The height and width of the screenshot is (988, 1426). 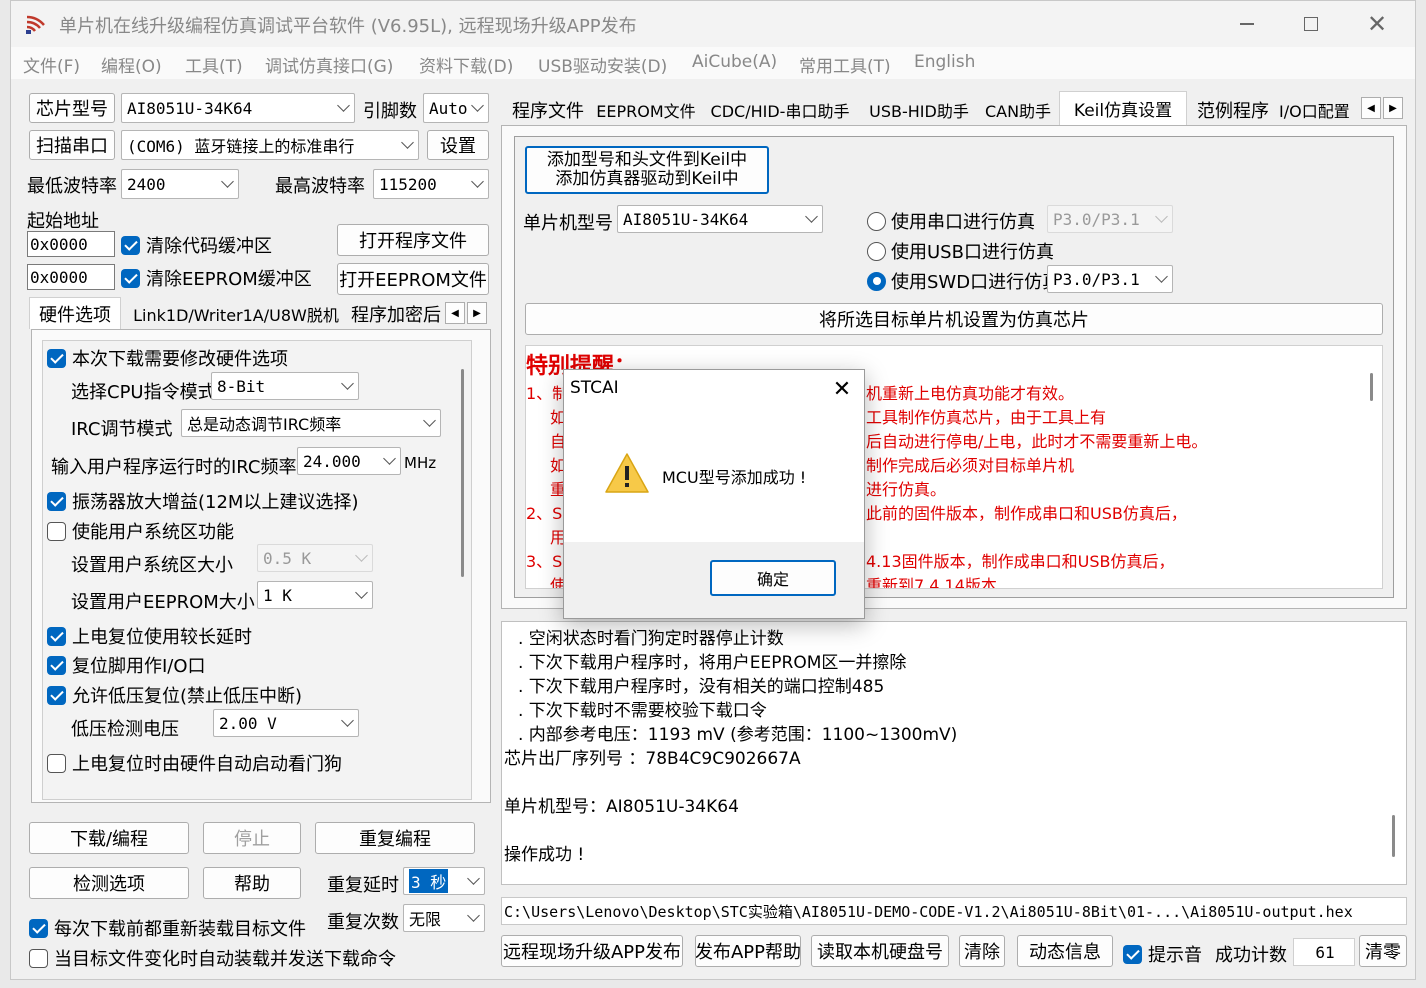 What do you see at coordinates (548, 110) in the screenshot?
I see `tab-program-file: 程序文件` at bounding box center [548, 110].